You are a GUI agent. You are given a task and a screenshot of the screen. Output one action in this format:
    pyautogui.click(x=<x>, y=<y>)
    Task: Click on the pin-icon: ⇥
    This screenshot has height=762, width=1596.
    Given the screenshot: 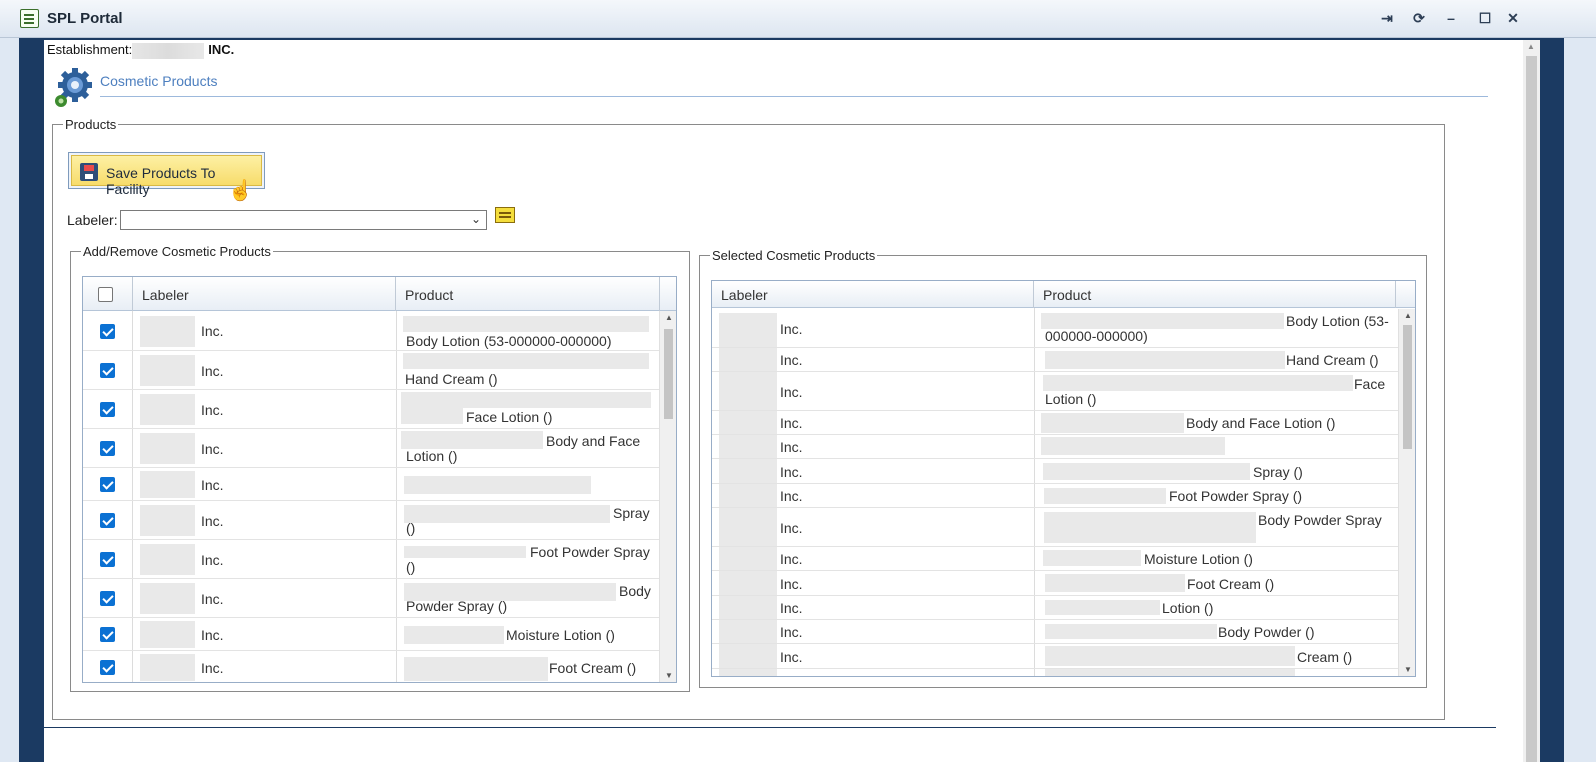 What is the action you would take?
    pyautogui.click(x=1387, y=19)
    